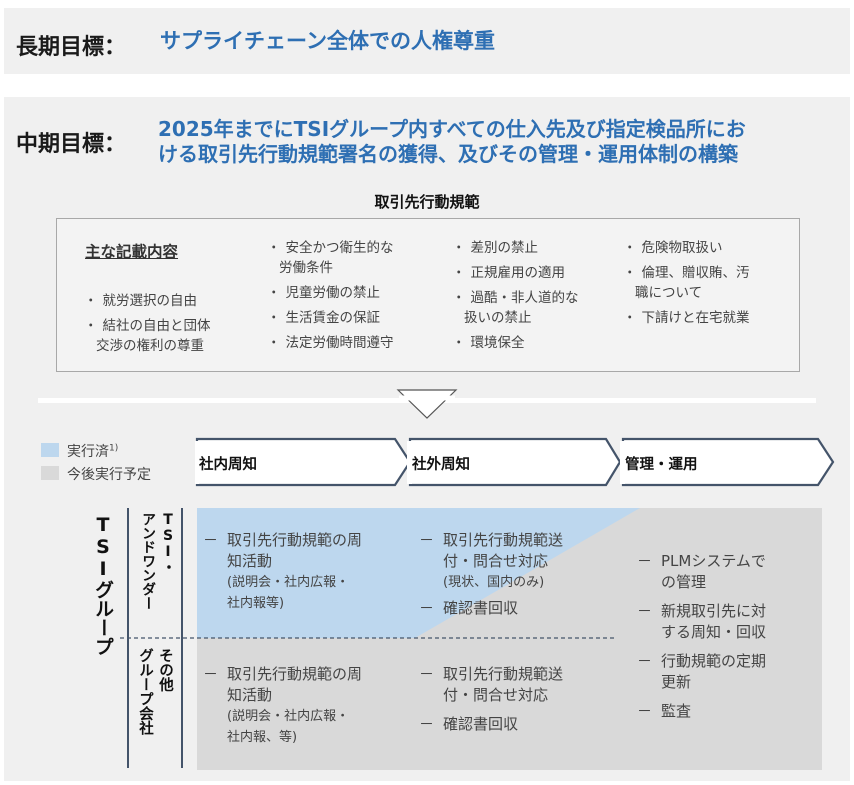 This screenshot has width=854, height=785. Describe the element at coordinates (283, 571) in the screenshot. I see `cell-tsi-internal: －取引先行動規範の周 知活動 (説明会・社内広報・ 社内報等)` at that location.